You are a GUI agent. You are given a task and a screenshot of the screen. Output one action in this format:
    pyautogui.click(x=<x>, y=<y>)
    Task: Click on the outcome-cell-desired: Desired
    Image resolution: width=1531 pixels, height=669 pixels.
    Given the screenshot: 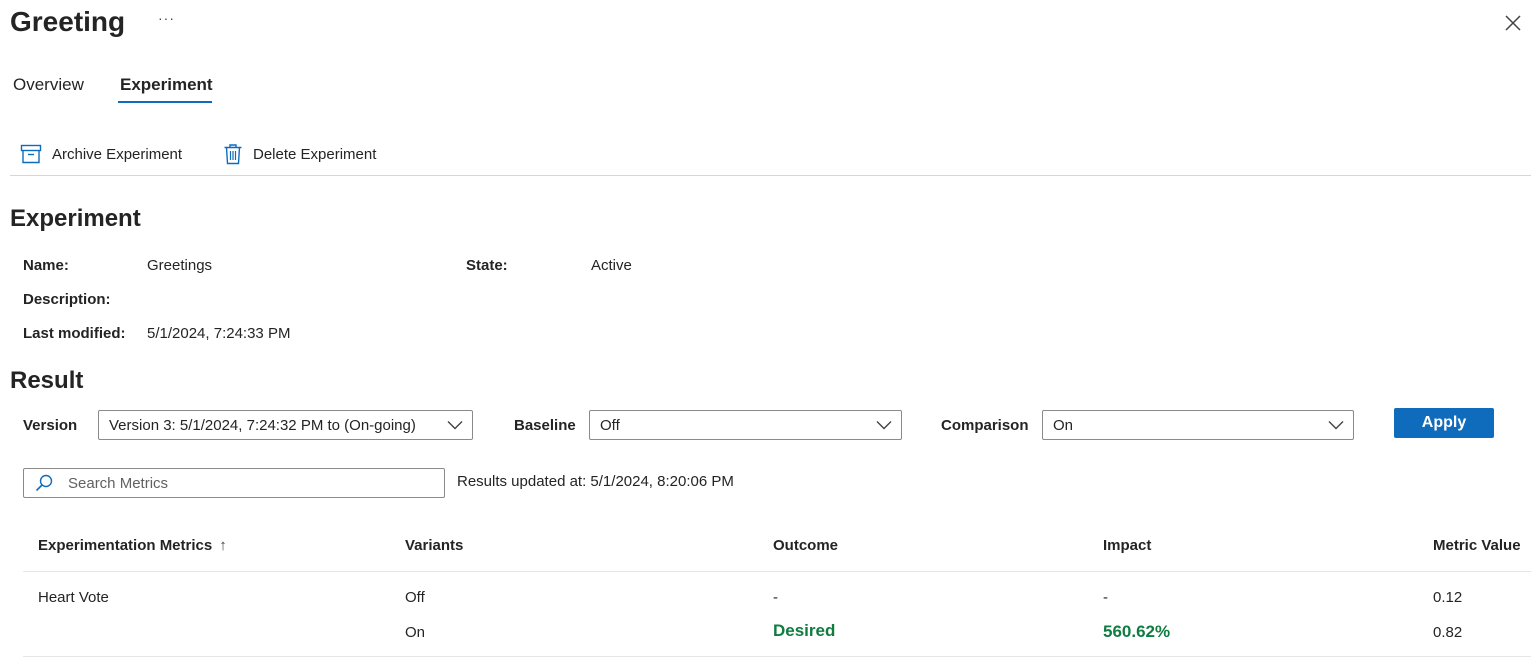 What is the action you would take?
    pyautogui.click(x=804, y=630)
    